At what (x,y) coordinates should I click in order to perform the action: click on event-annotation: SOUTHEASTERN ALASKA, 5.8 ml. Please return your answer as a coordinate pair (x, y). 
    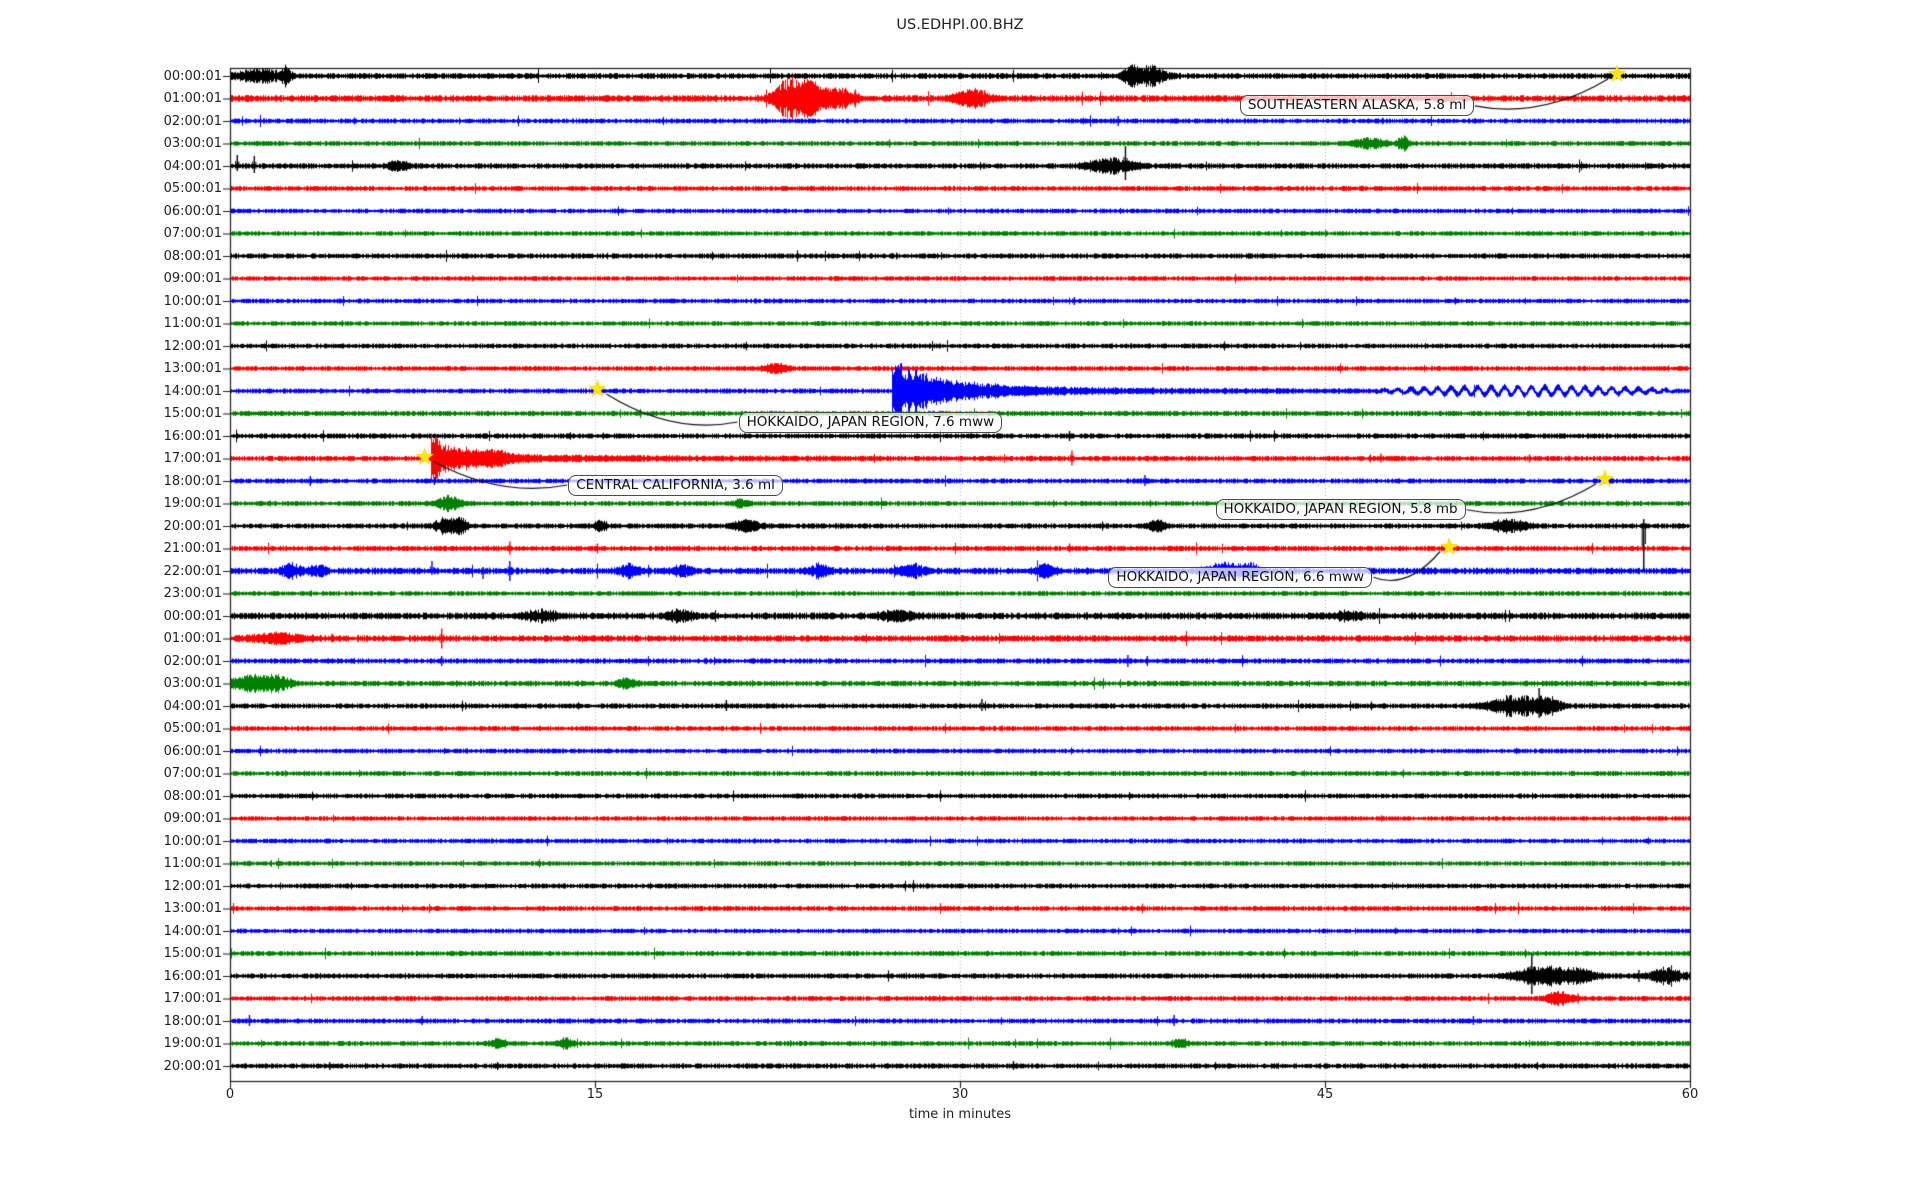
    Looking at the image, I should click on (1357, 106).